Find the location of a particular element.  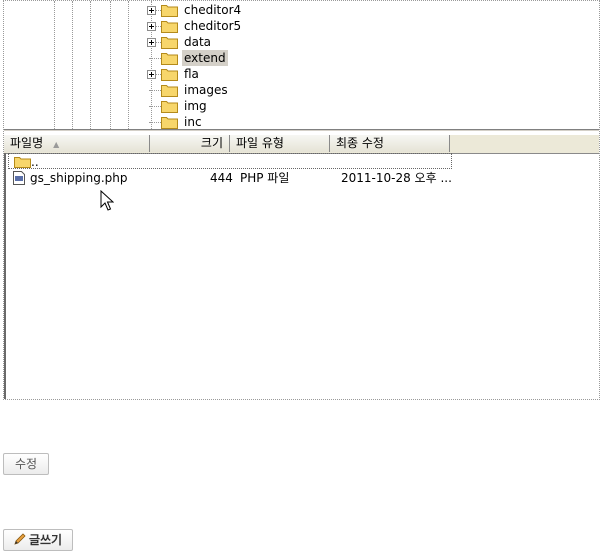

file-list-header: 파일명 ▲ 크기 파일 유형 최종 수정 is located at coordinates (301, 144).